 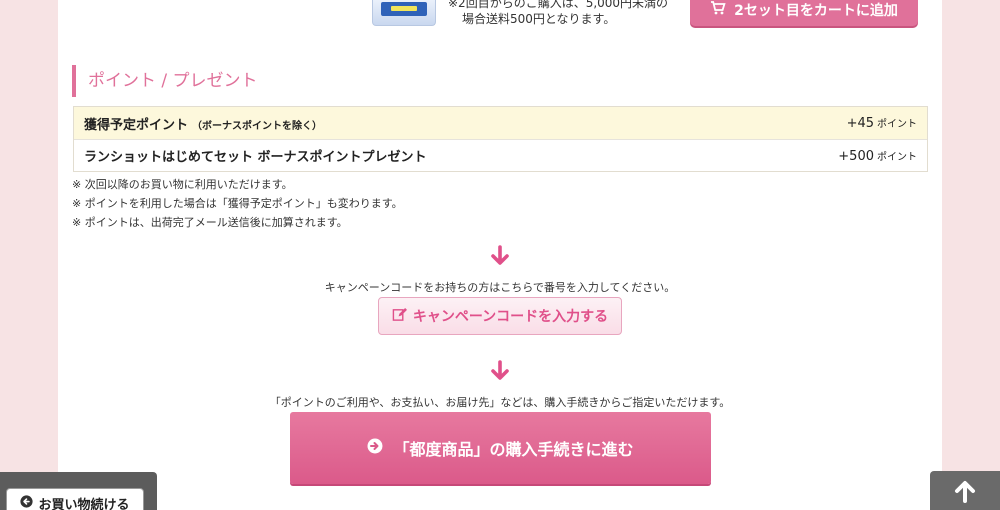 I want to click on back-to-top-button, so click(x=965, y=490).